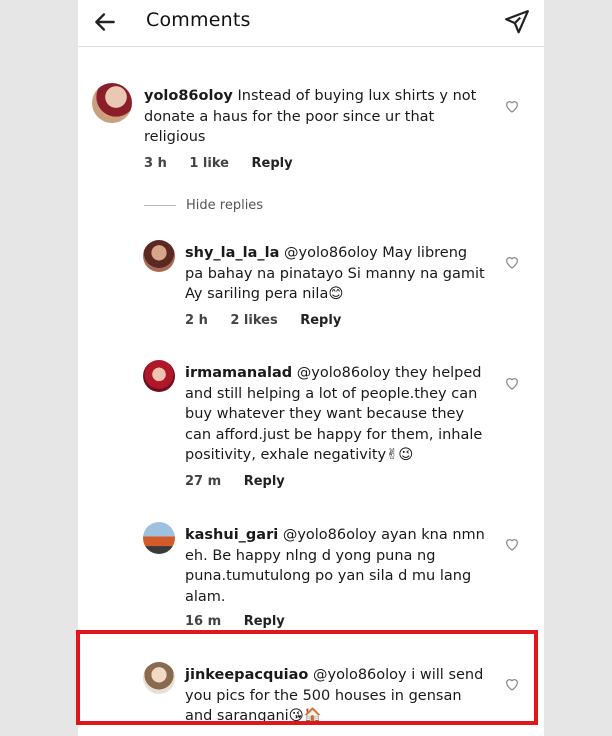 The height and width of the screenshot is (736, 612). I want to click on paper-plane-icon, so click(517, 22).